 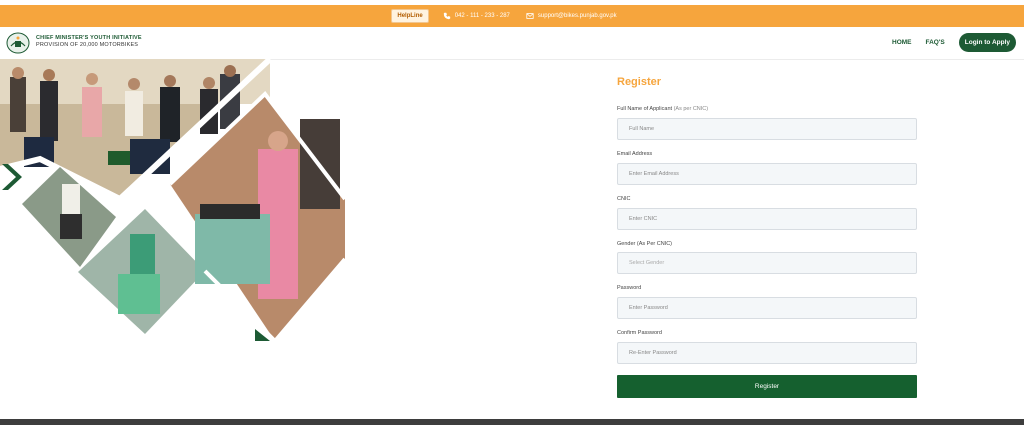 What do you see at coordinates (935, 42) in the screenshot?
I see `nav-faqs: FAQ'S` at bounding box center [935, 42].